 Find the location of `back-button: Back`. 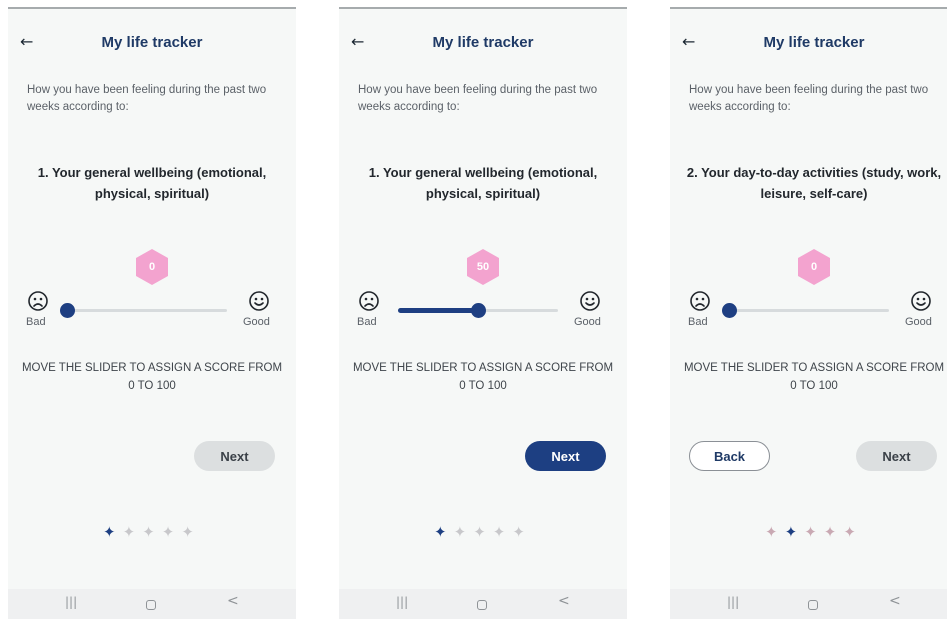

back-button: Back is located at coordinates (729, 456).